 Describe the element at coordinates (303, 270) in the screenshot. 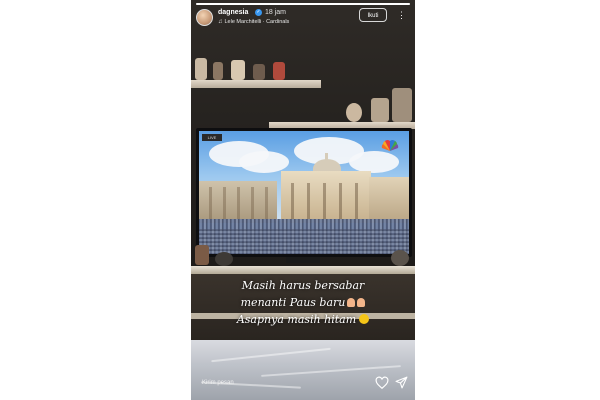

I see `tv-cabinet` at that location.